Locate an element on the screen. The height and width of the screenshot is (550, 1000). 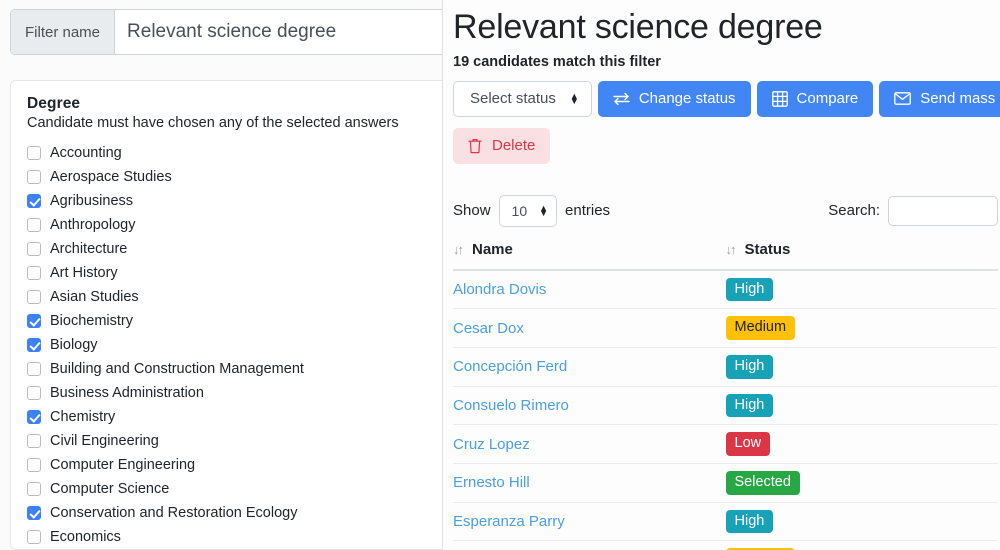
degree-option-item: Anthropology is located at coordinates (231, 225).